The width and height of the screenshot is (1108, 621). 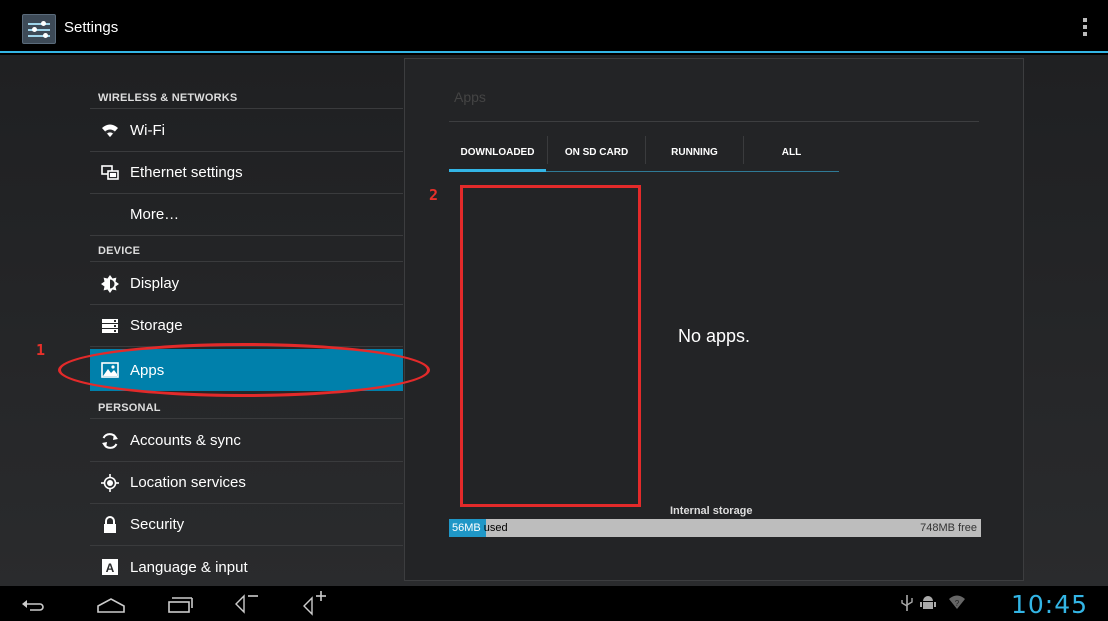 I want to click on storage-used-text: 56MB used, so click(x=480, y=528).